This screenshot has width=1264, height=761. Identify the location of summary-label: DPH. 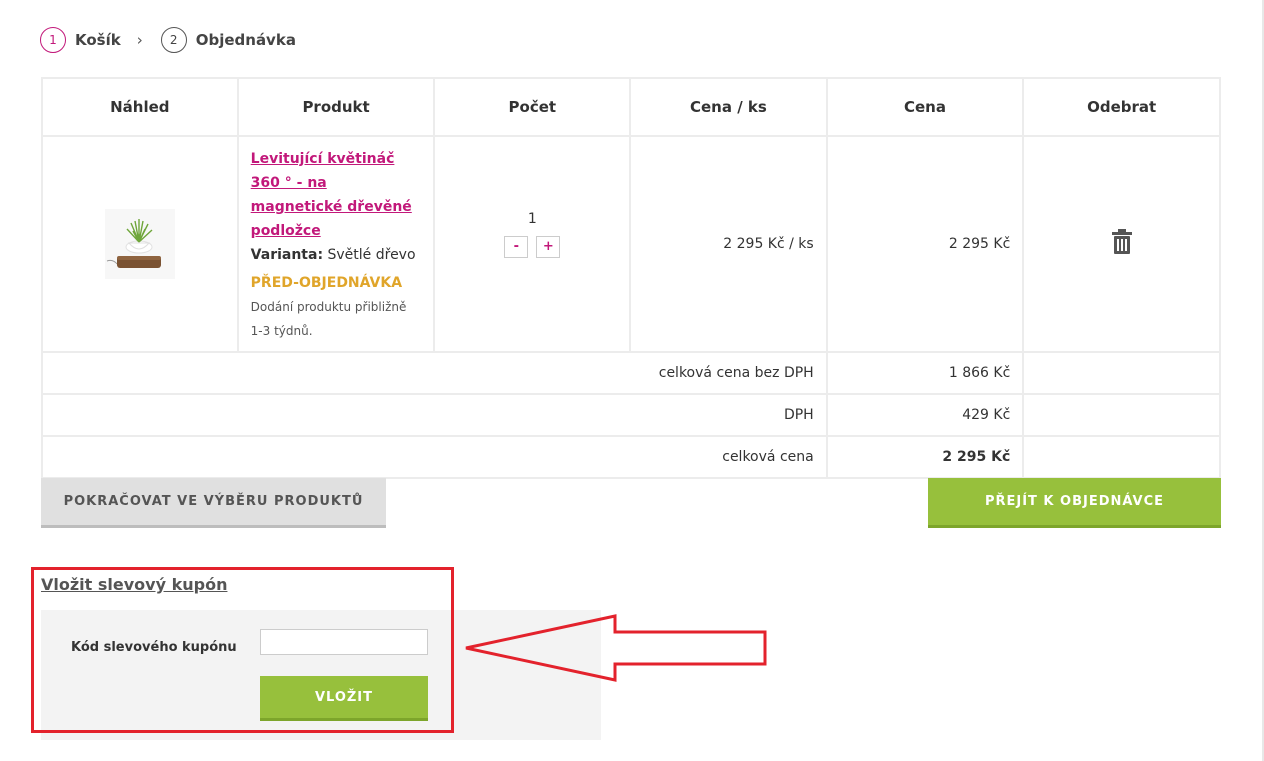
(434, 415).